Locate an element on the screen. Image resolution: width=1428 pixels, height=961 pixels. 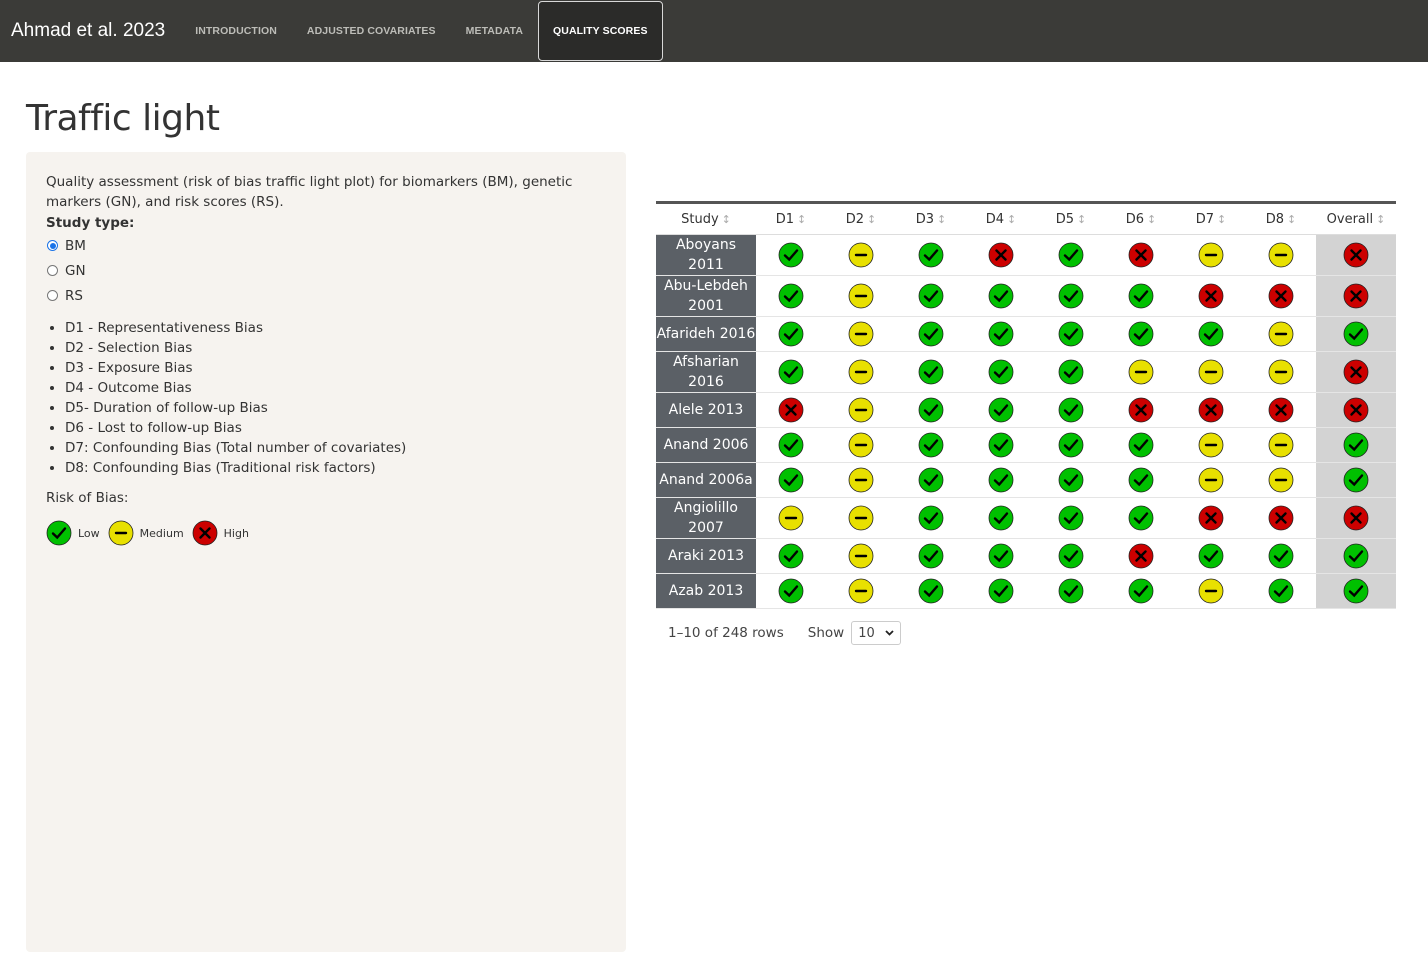
column-header-study: Study ↕ is located at coordinates (706, 218).